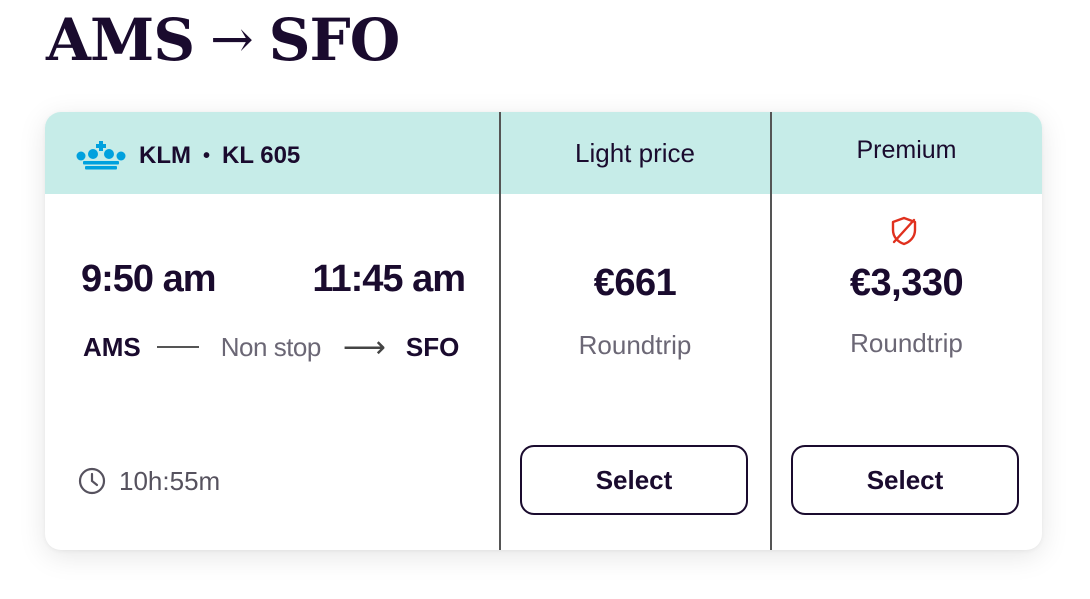 This screenshot has height=599, width=1090. I want to click on right-arrow-icon: ⟶, so click(364, 347).